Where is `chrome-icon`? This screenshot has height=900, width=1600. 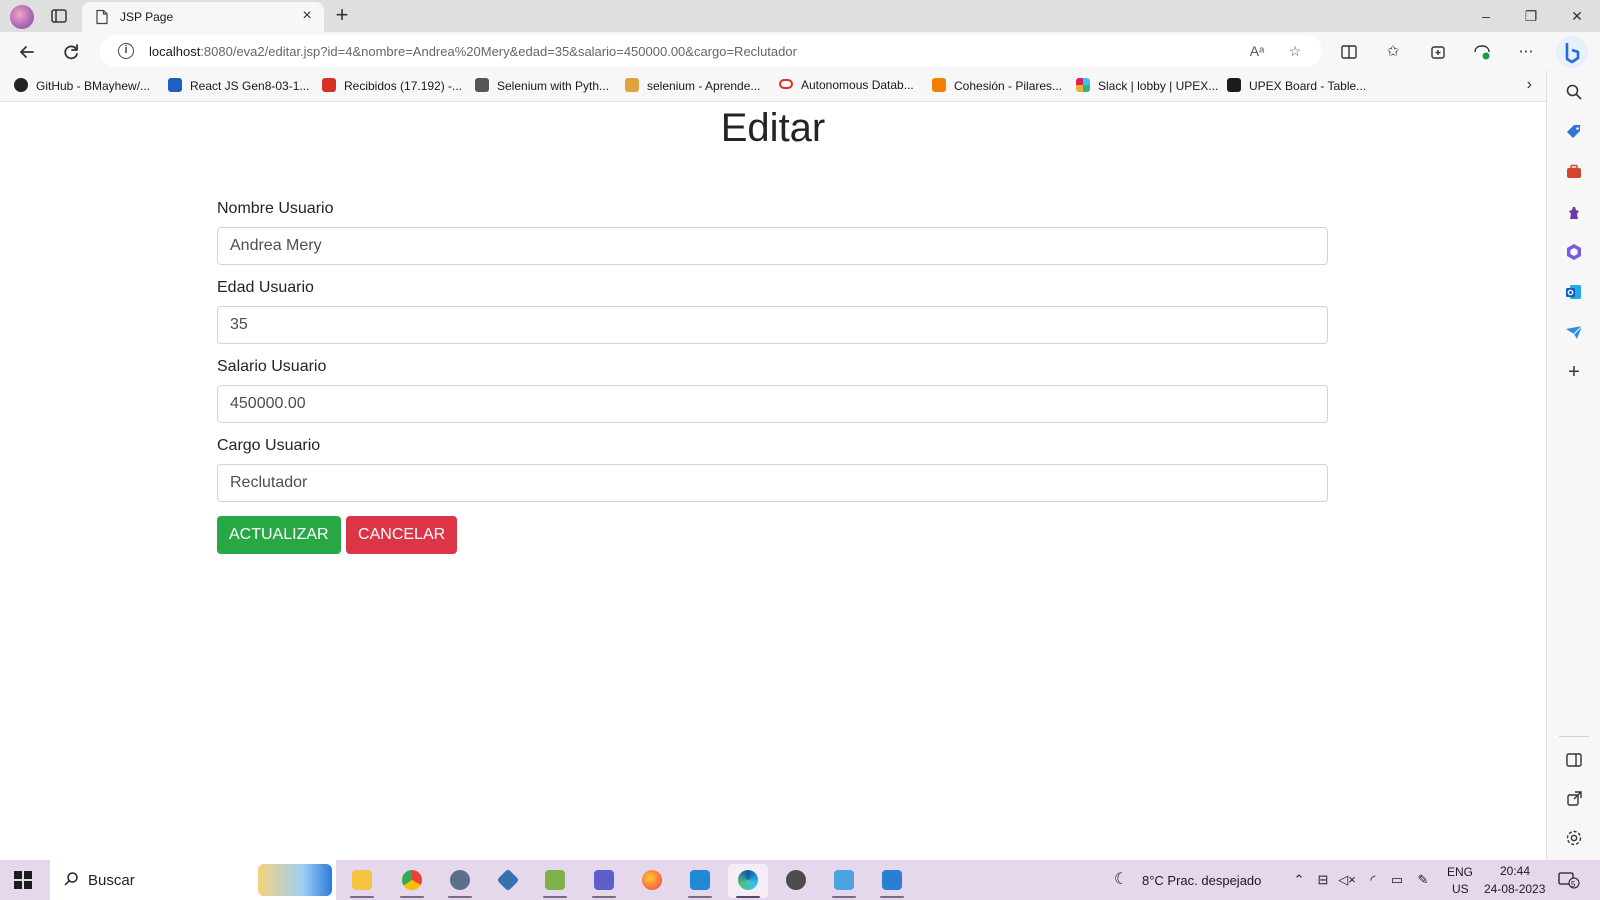
chrome-icon is located at coordinates (412, 881).